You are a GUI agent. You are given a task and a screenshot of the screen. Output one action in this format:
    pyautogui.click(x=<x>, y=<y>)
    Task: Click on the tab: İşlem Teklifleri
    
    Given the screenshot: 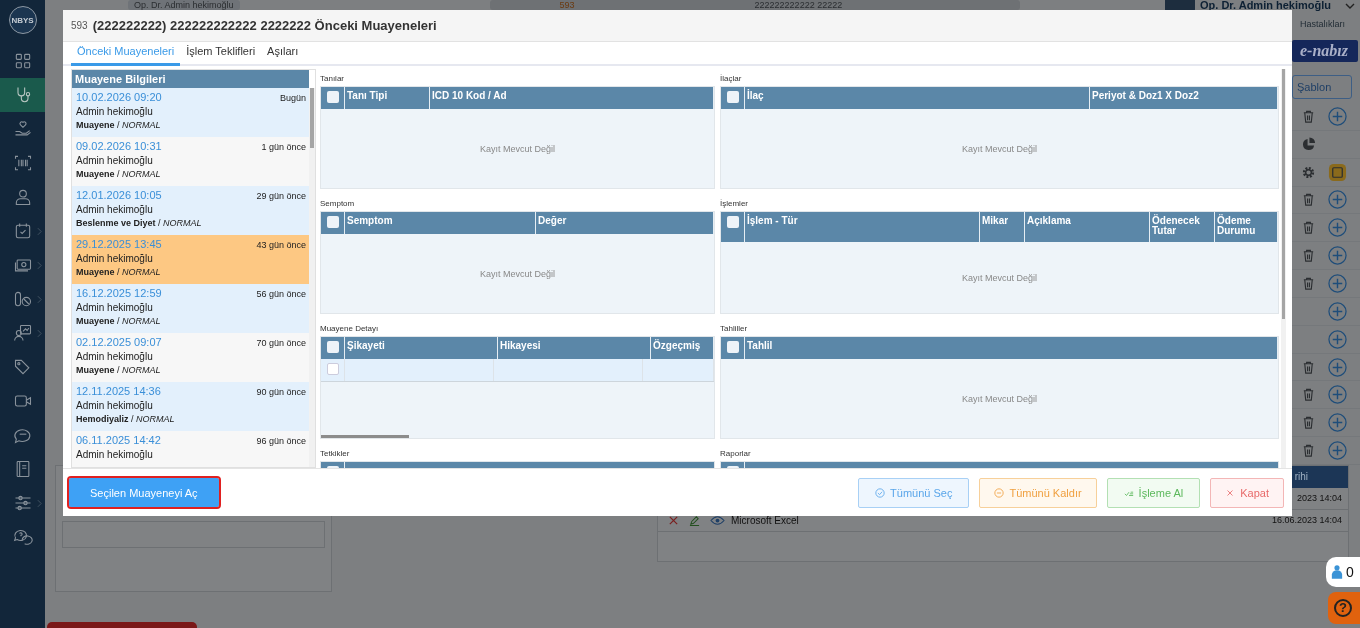 What is the action you would take?
    pyautogui.click(x=221, y=54)
    